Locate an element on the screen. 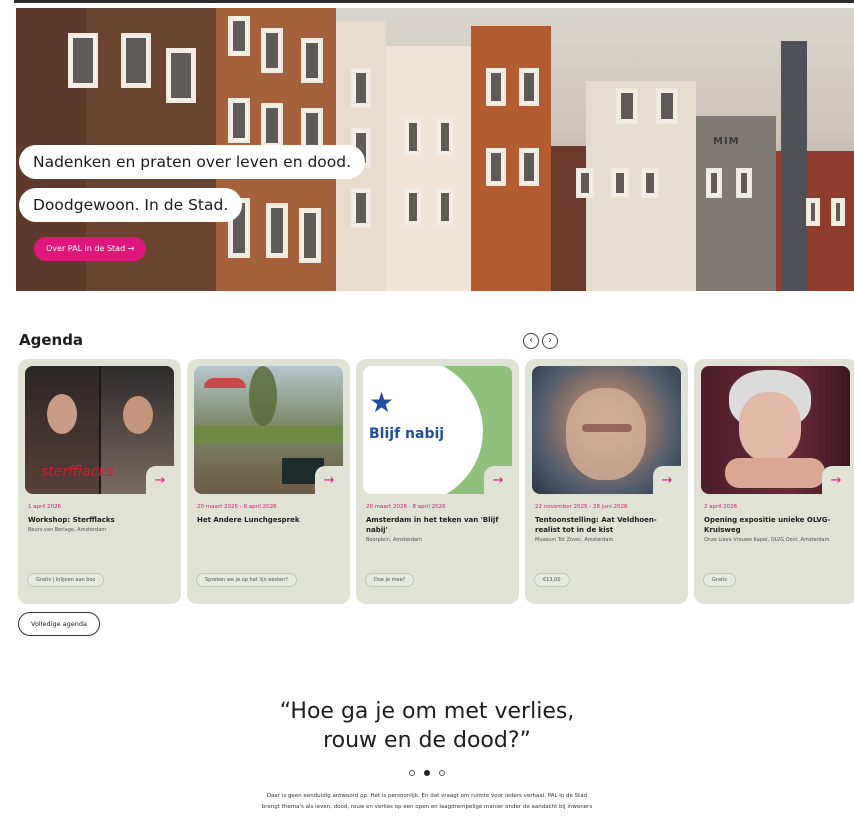 The width and height of the screenshot is (854, 821). agenda-carousel-controls: ‹ › is located at coordinates (540, 341).